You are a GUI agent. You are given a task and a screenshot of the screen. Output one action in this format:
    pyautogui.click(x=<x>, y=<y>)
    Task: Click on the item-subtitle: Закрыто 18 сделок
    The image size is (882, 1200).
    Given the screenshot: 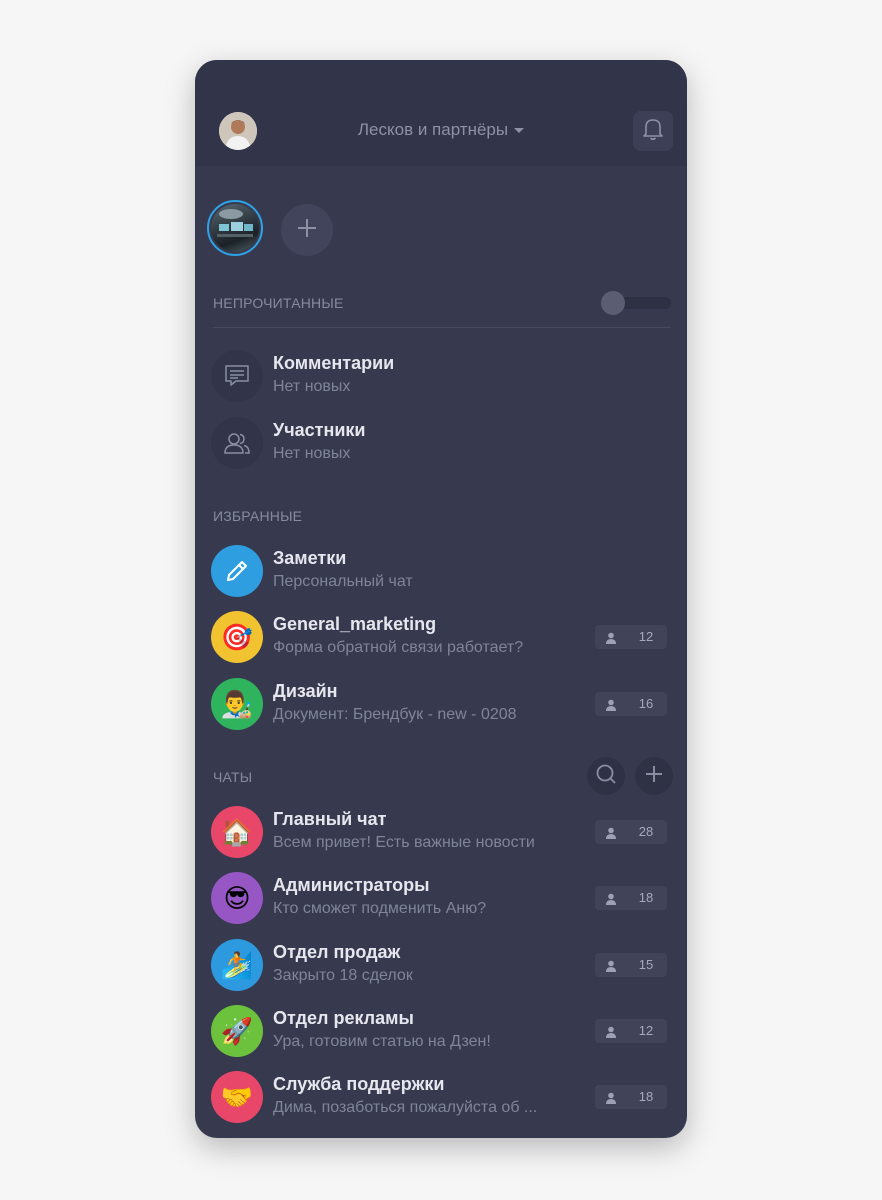 What is the action you would take?
    pyautogui.click(x=343, y=975)
    